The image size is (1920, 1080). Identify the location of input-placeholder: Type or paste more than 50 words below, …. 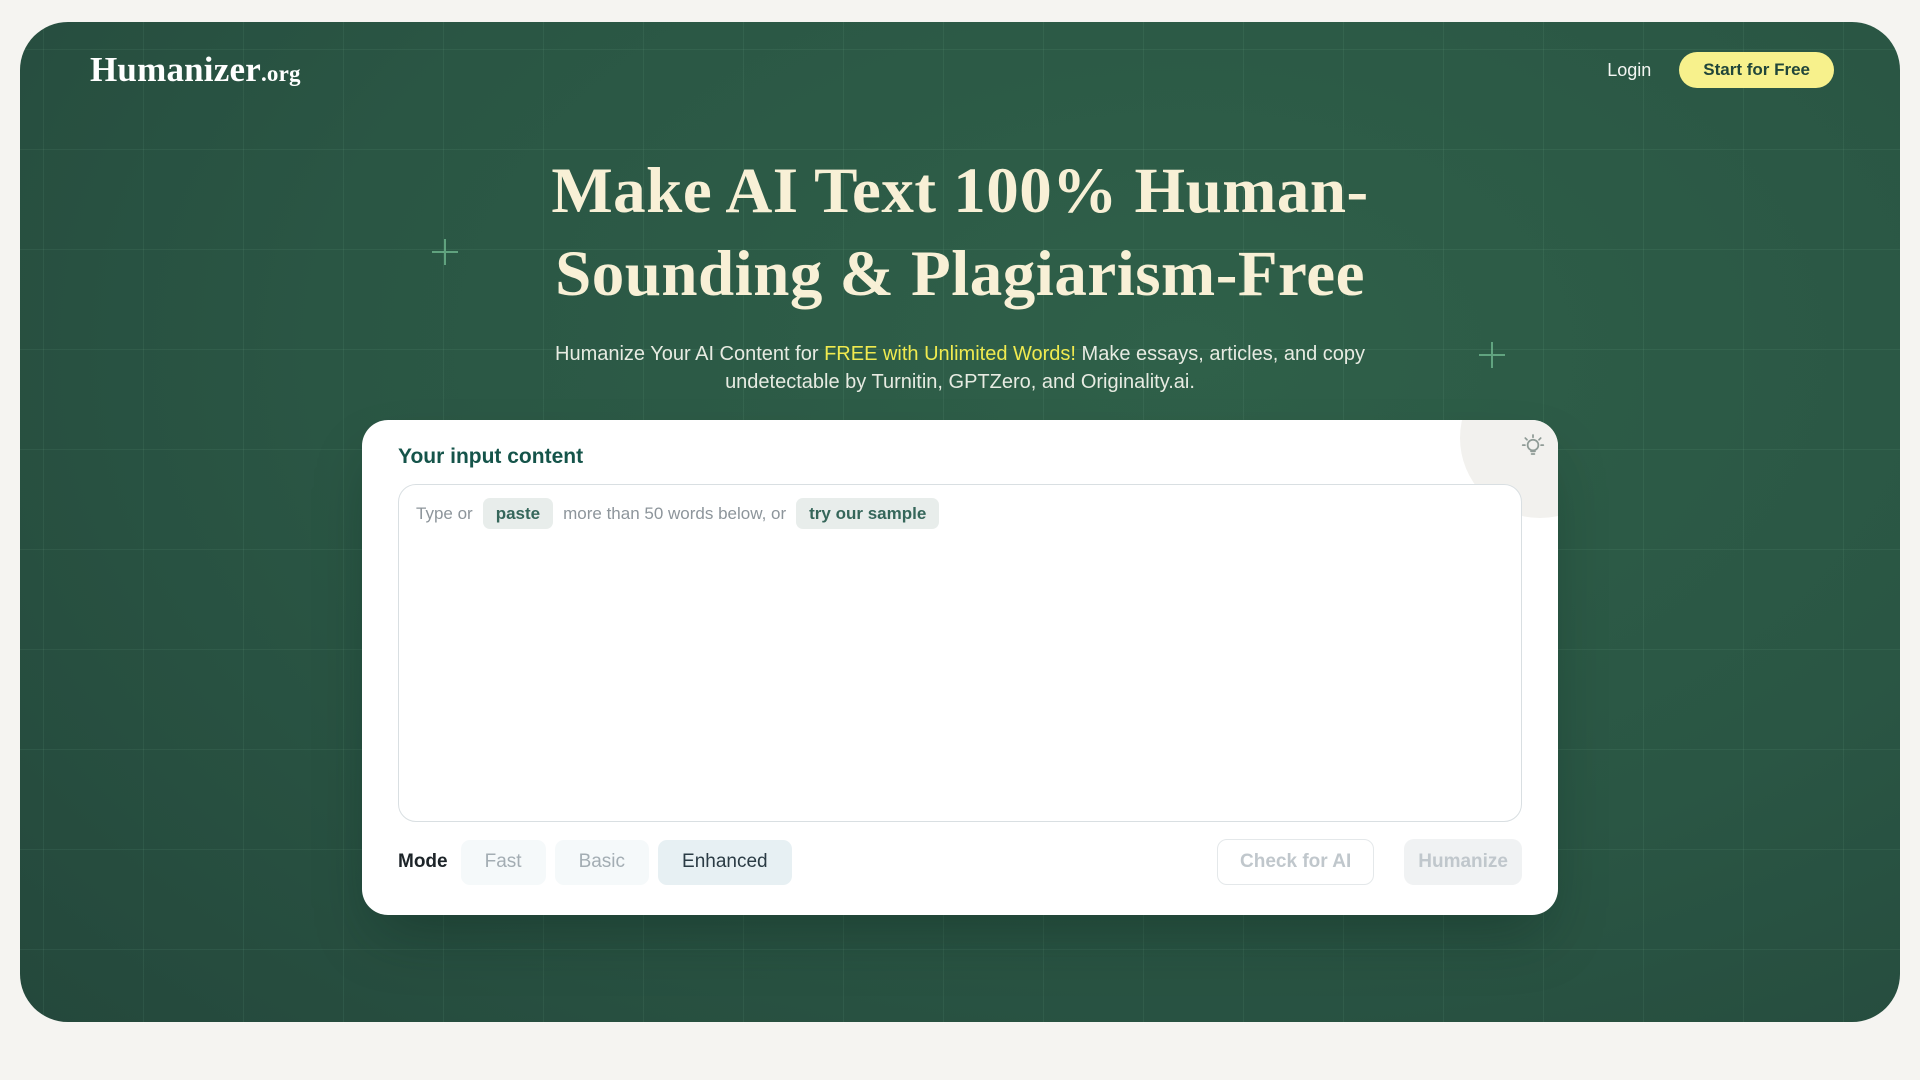
(960, 507).